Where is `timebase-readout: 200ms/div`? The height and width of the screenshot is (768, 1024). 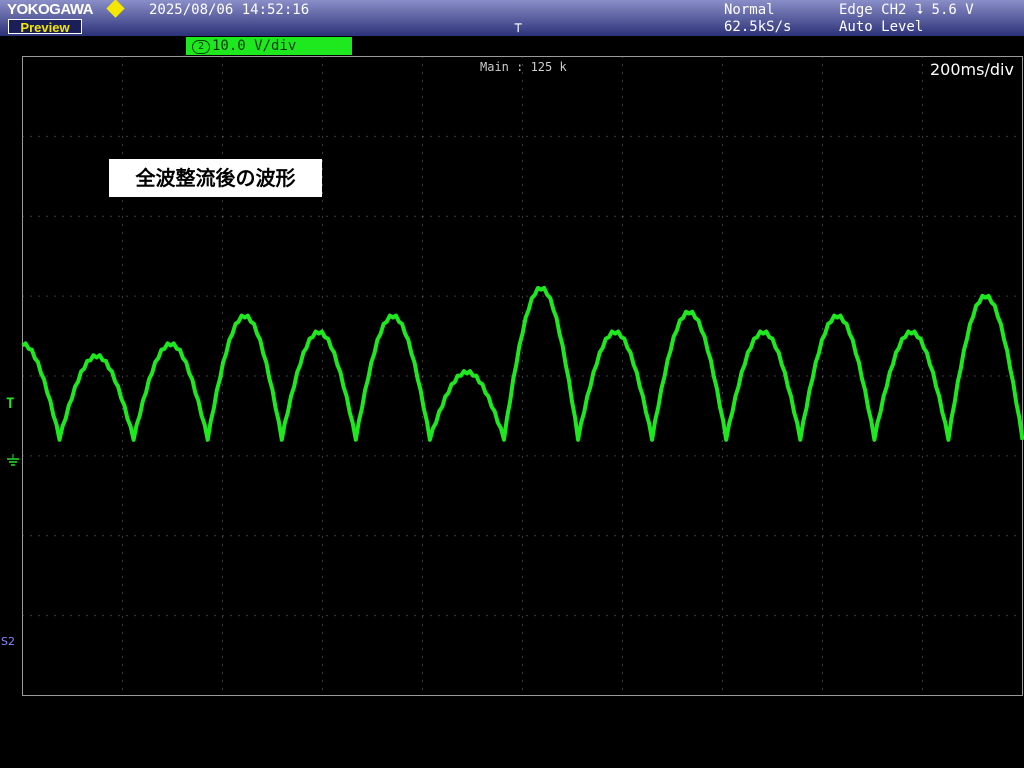 timebase-readout: 200ms/div is located at coordinates (972, 69).